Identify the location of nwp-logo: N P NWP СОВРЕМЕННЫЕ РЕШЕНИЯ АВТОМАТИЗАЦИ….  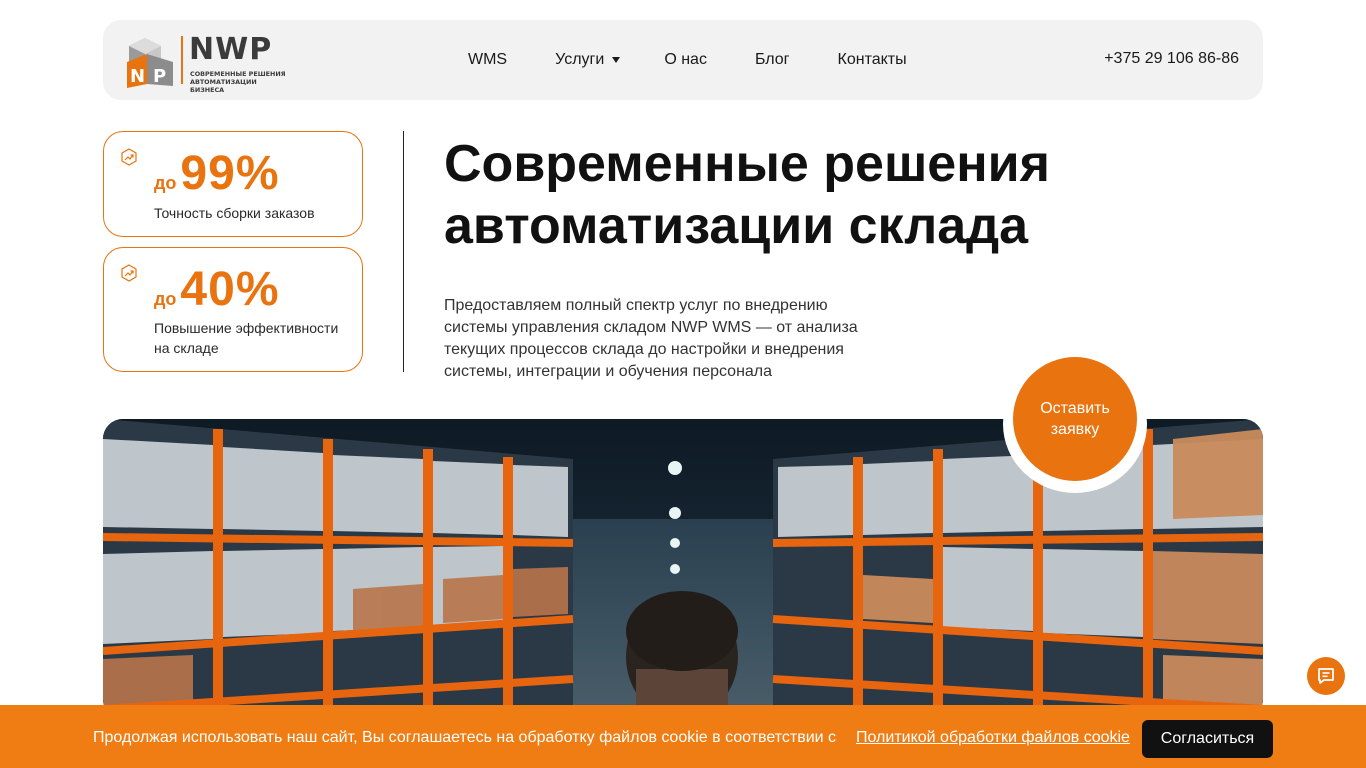
(205, 63).